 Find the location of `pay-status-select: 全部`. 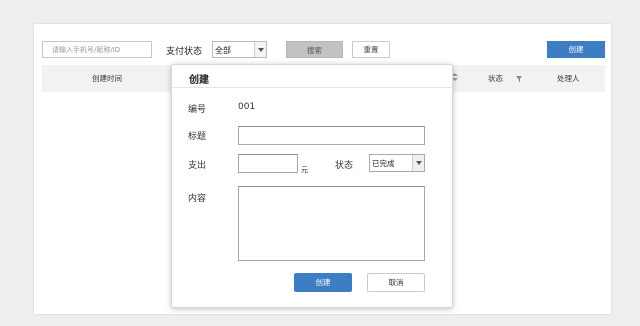

pay-status-select: 全部 is located at coordinates (239, 49).